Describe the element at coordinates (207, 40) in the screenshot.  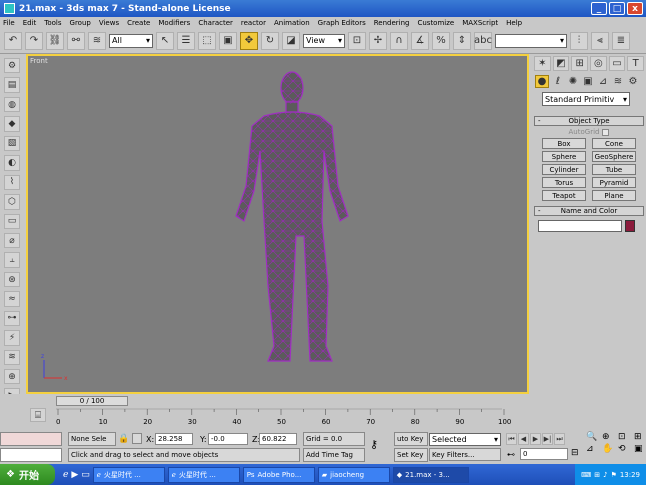
I see `rect-selection-icon: ⬚` at that location.